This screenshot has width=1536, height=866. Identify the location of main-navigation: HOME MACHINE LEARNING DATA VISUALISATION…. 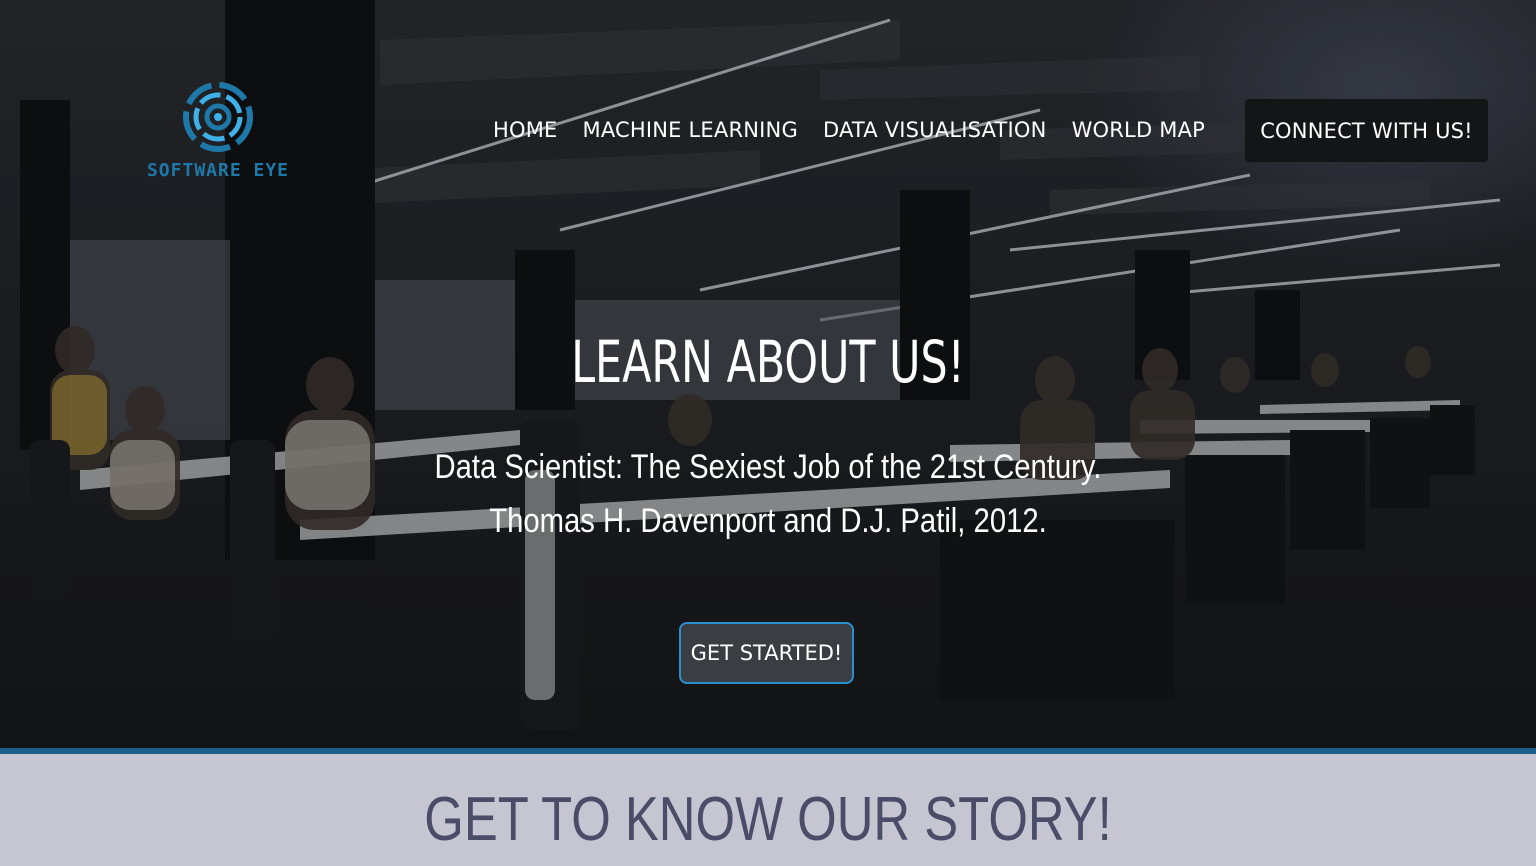
(861, 130).